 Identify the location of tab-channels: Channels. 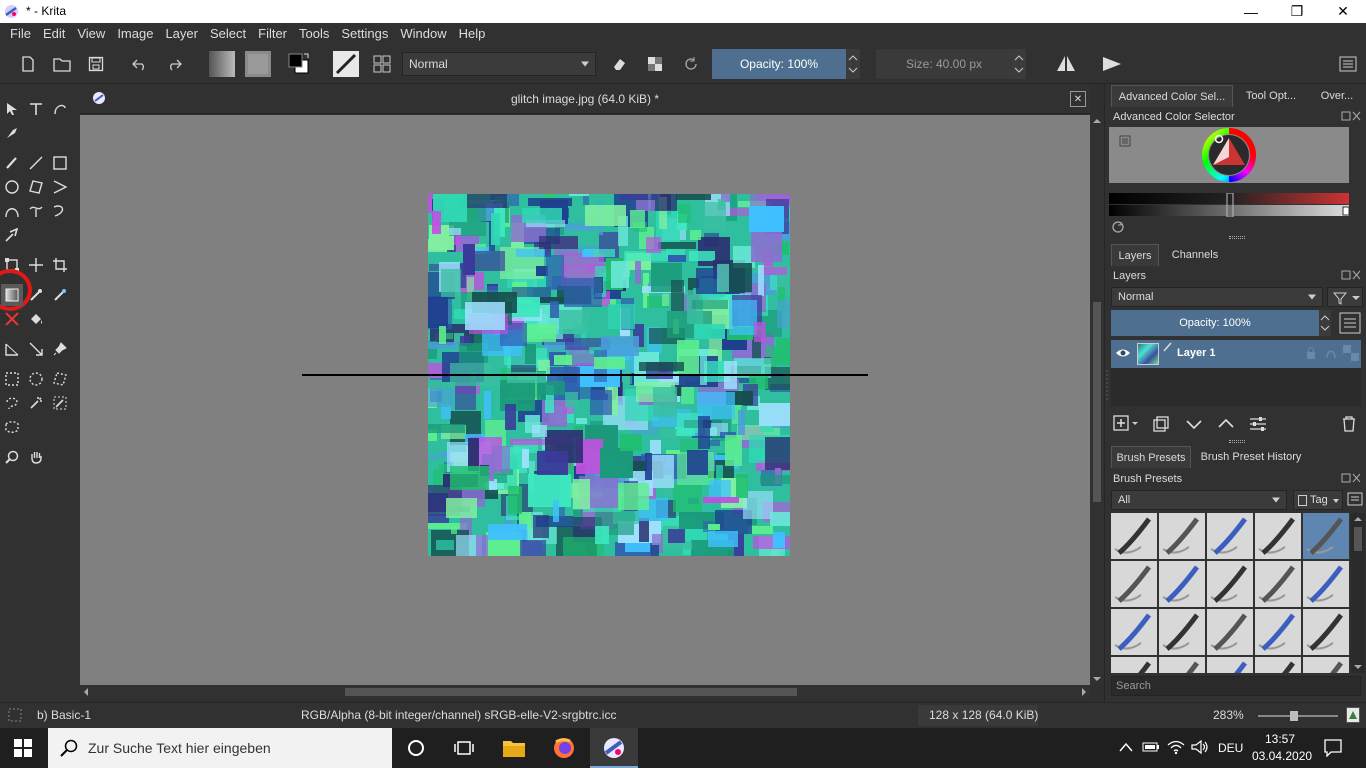
(1195, 255).